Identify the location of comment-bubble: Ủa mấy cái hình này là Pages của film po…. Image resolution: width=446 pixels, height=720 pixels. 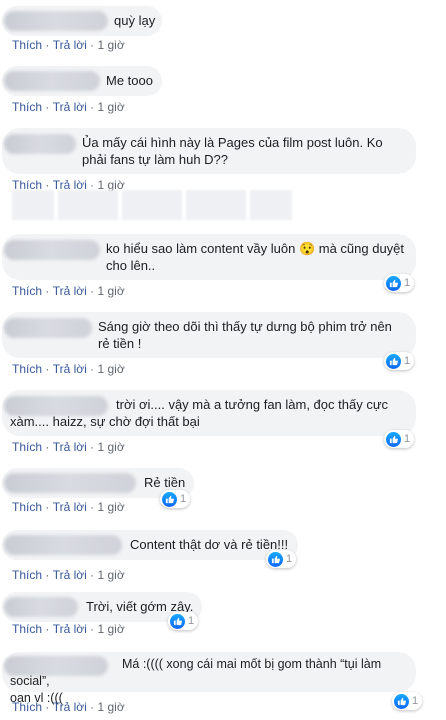
(209, 151).